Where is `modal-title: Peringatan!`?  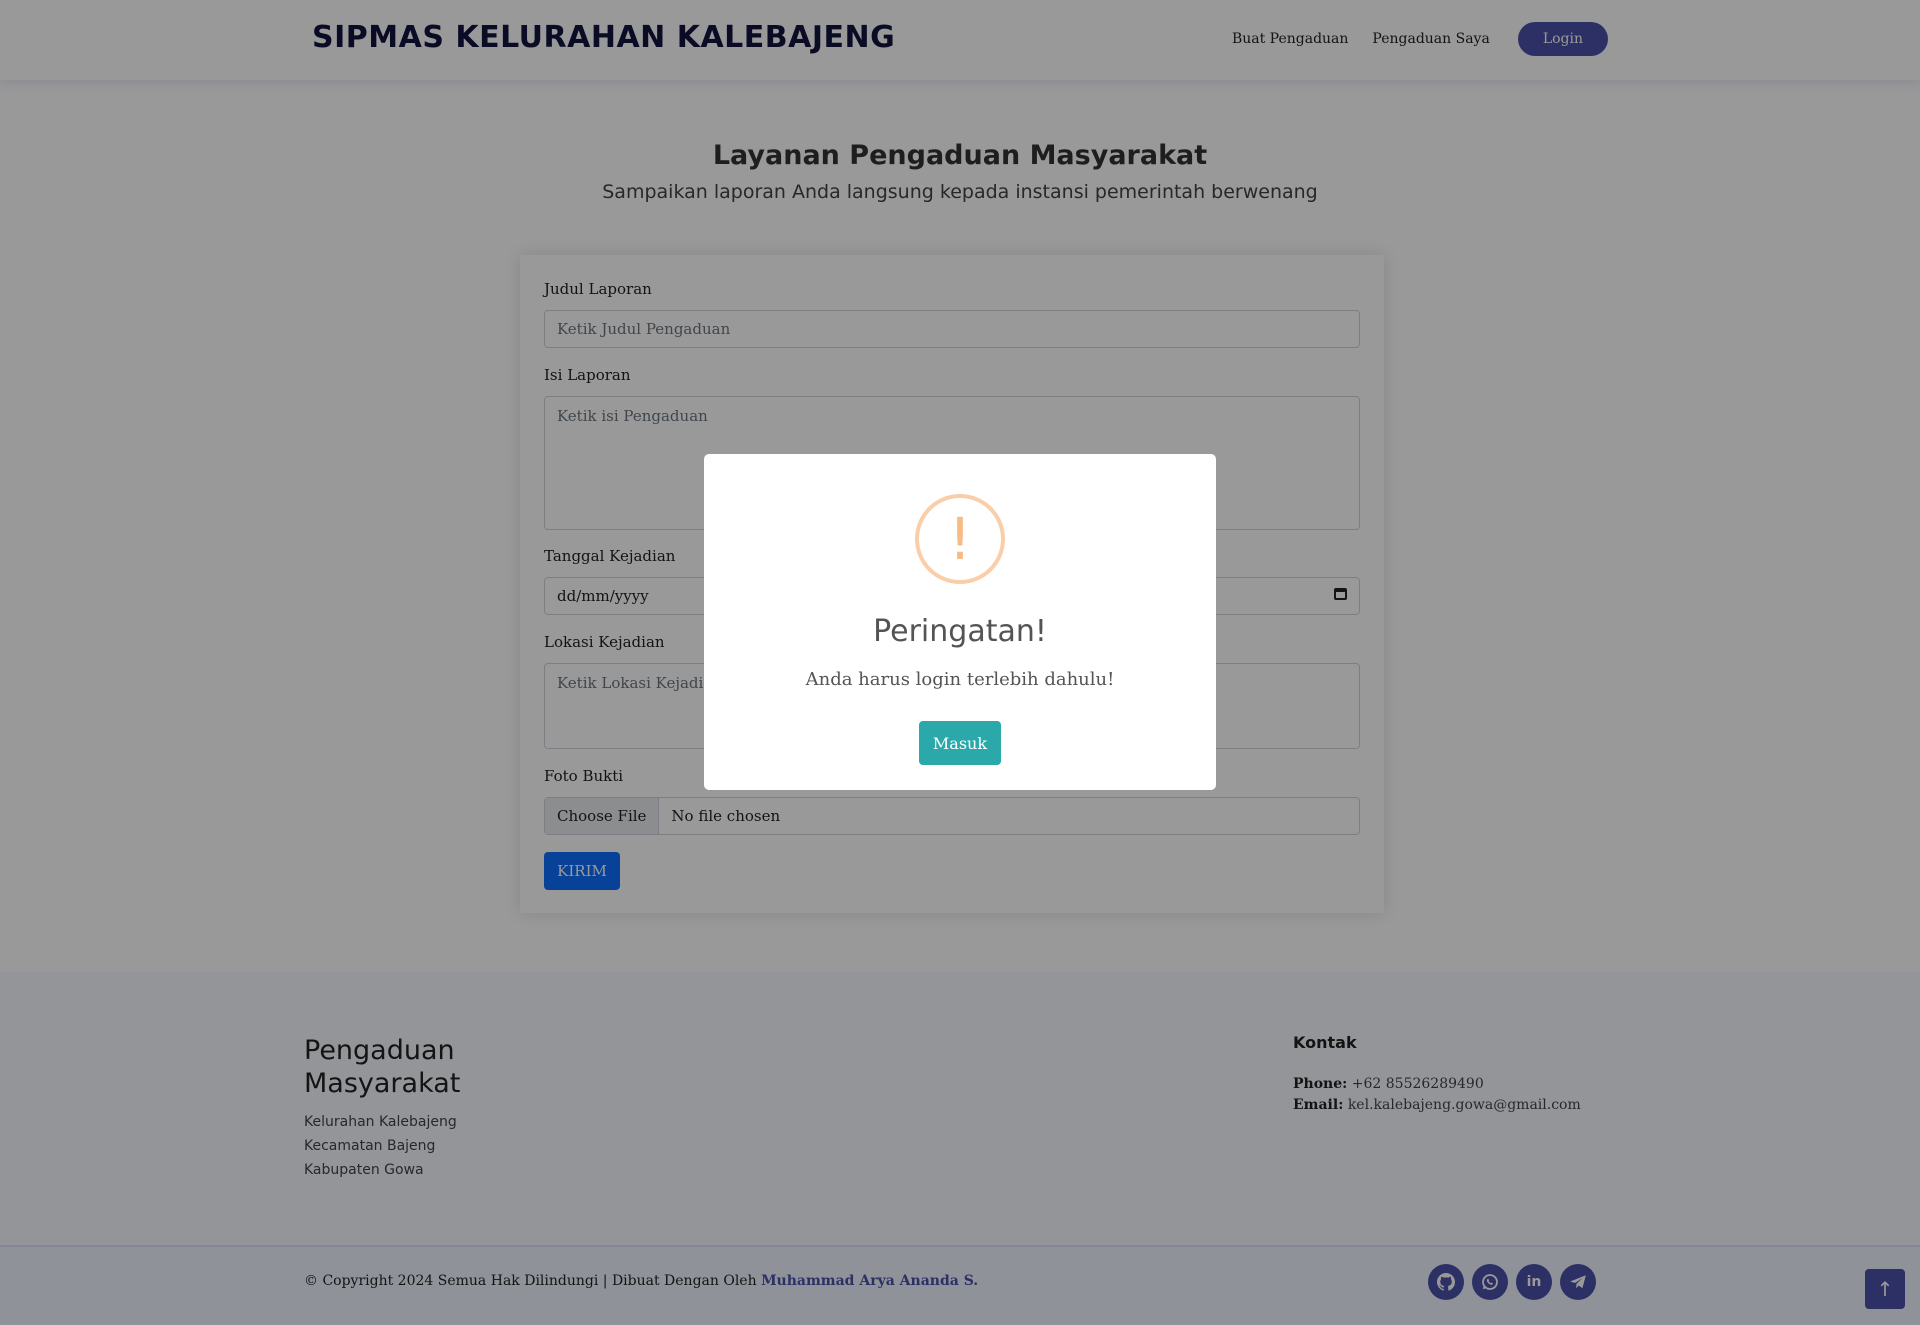 modal-title: Peringatan! is located at coordinates (960, 631).